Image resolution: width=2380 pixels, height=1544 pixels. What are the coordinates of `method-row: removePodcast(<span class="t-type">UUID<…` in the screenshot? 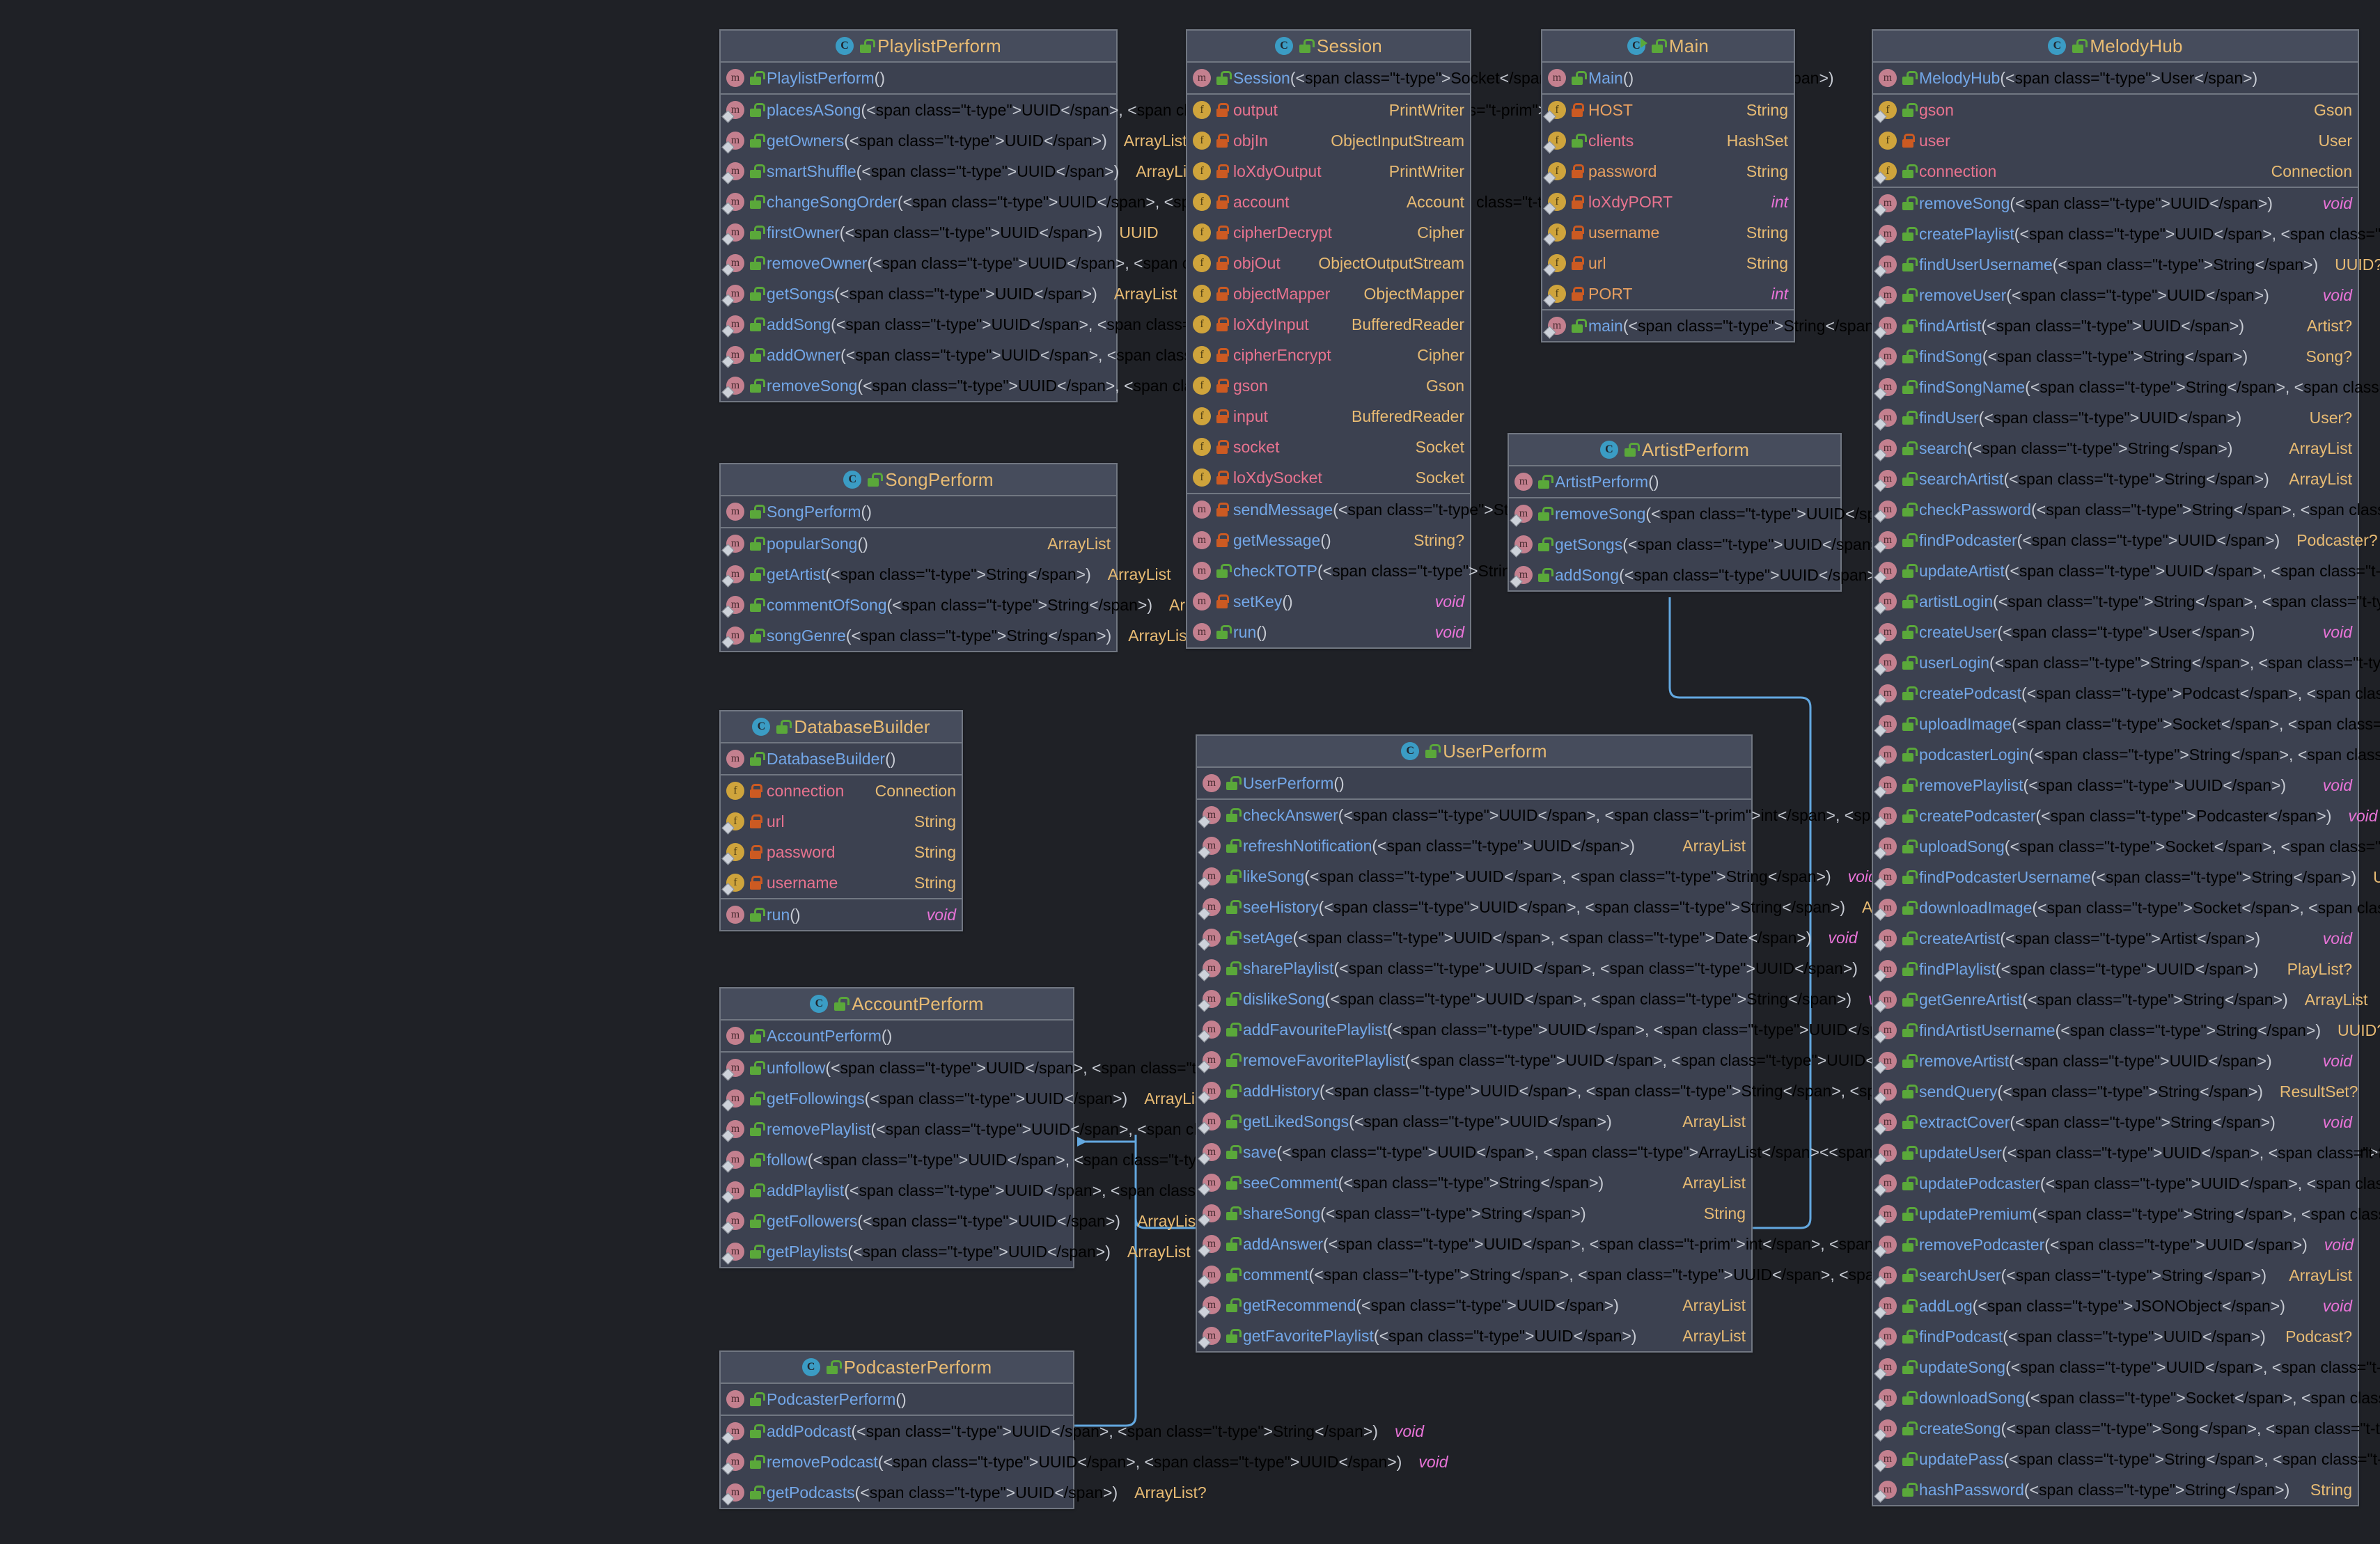 It's located at (1084, 1462).